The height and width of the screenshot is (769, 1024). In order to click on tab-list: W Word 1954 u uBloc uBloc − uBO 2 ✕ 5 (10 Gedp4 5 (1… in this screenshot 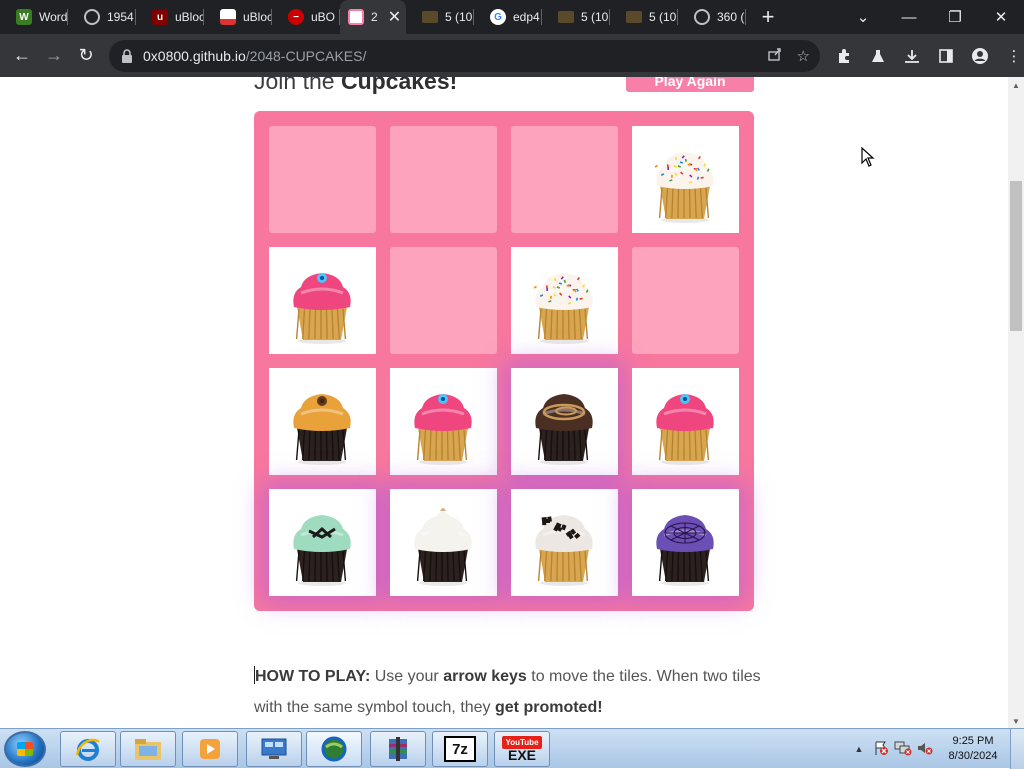, I will do `click(373, 17)`.